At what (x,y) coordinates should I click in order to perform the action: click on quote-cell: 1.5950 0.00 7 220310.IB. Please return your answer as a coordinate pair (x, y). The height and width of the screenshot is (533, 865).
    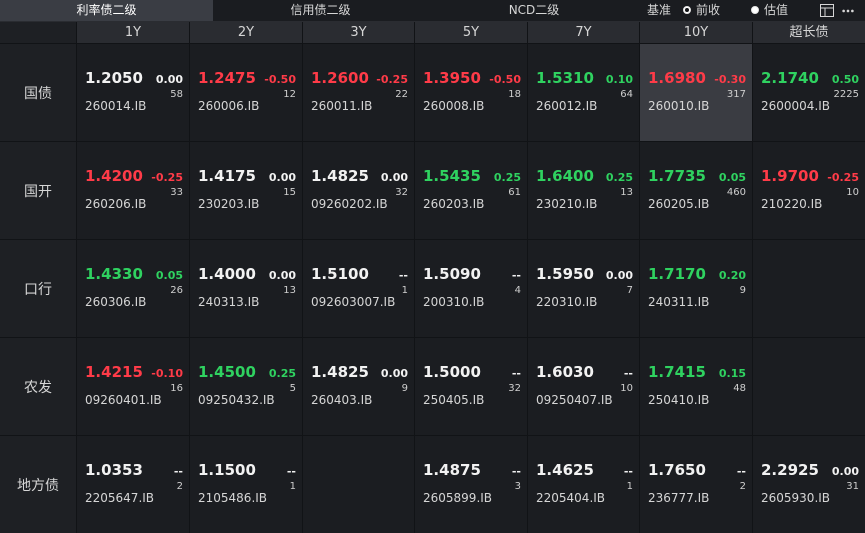
    Looking at the image, I should click on (583, 288).